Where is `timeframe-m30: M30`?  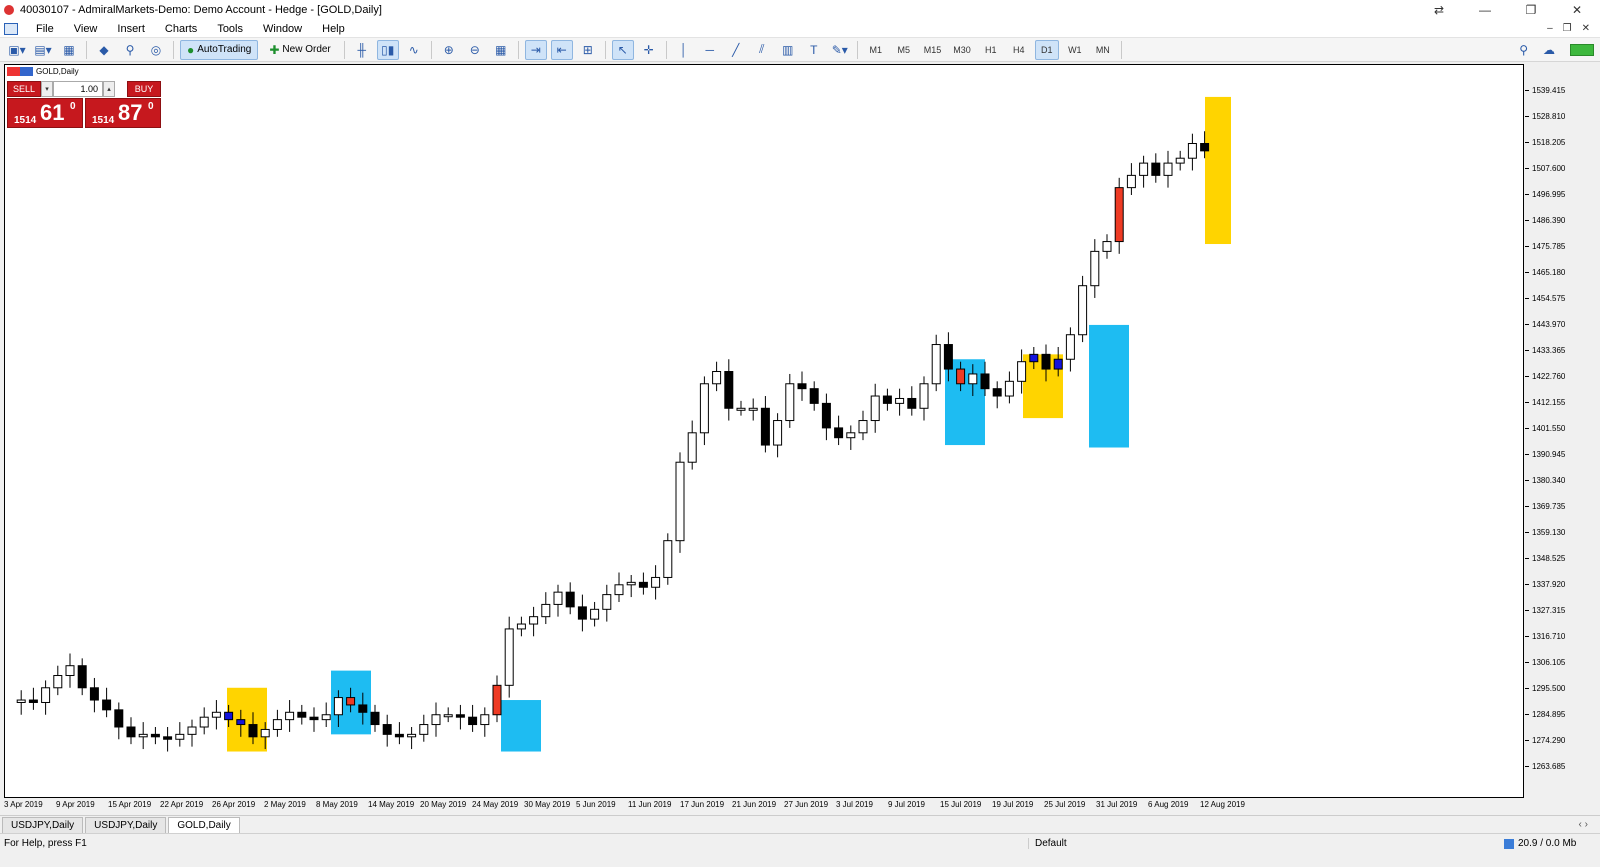
timeframe-m30: M30 is located at coordinates (962, 50).